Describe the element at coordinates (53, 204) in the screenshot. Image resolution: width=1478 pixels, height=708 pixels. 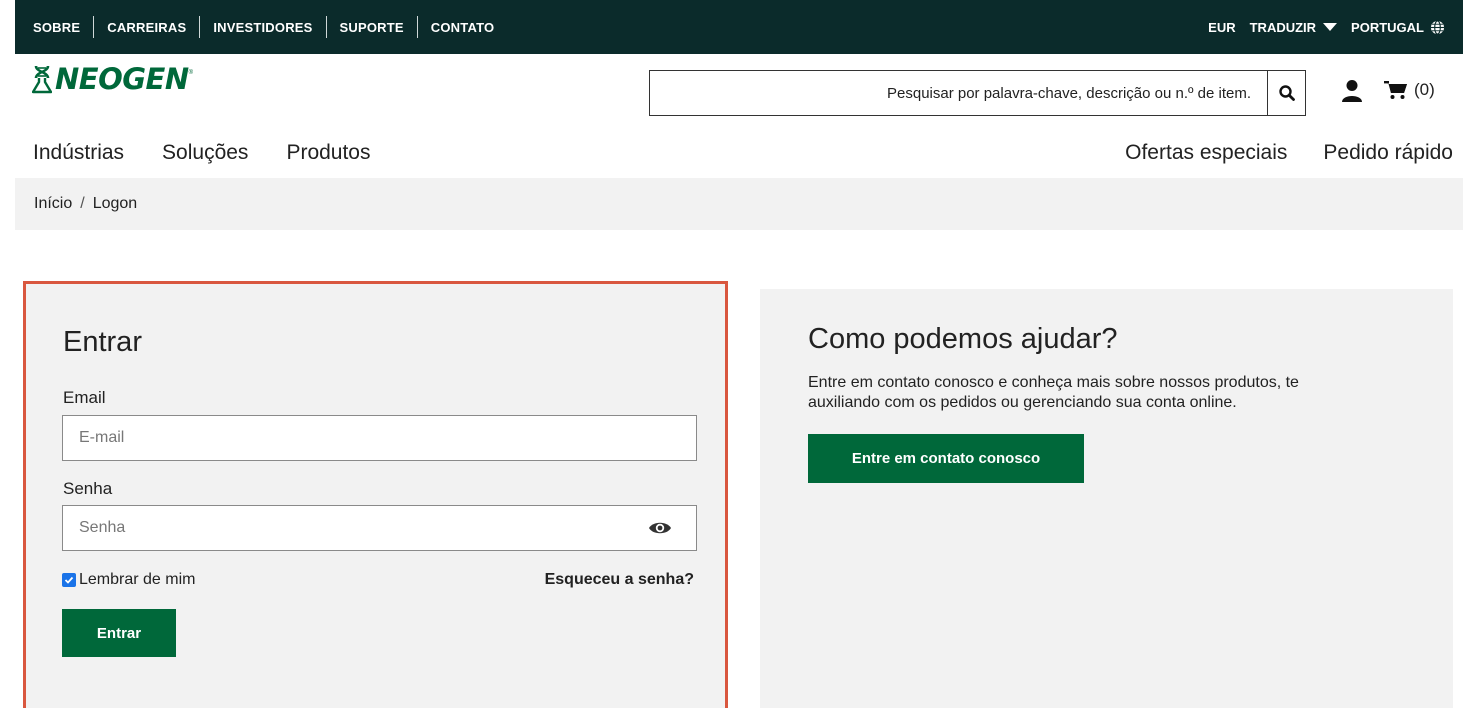
I see `breadcrumb-home: Início` at that location.